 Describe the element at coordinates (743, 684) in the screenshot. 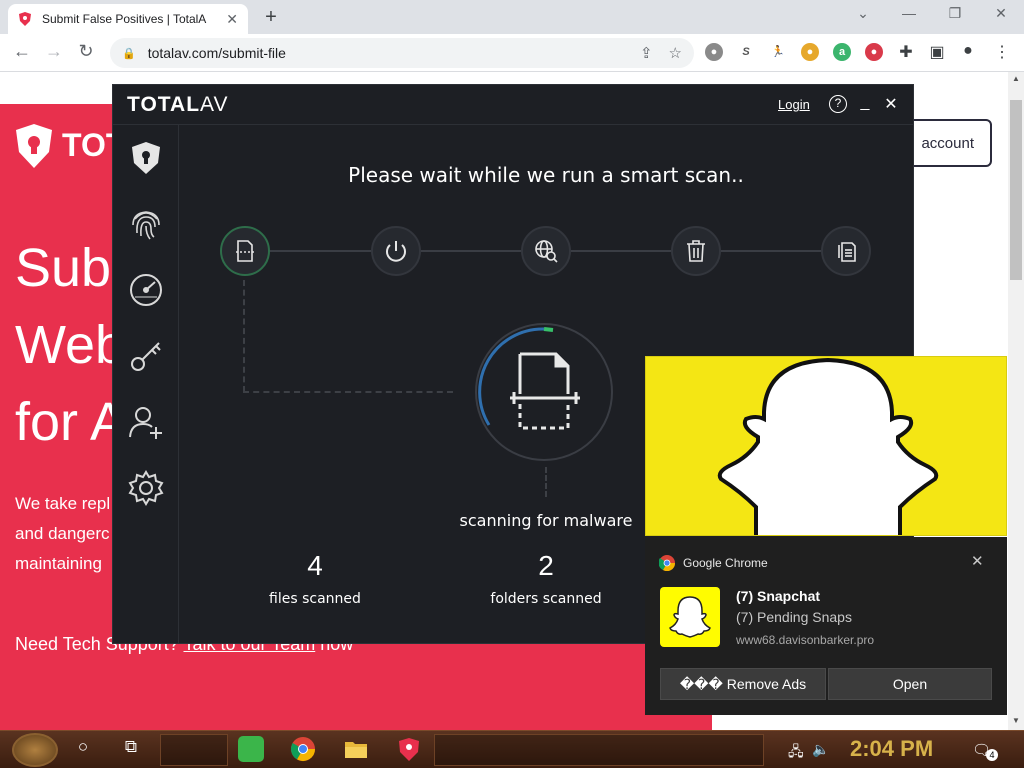

I see `remove-ads-button: ��� Remove Ads` at that location.